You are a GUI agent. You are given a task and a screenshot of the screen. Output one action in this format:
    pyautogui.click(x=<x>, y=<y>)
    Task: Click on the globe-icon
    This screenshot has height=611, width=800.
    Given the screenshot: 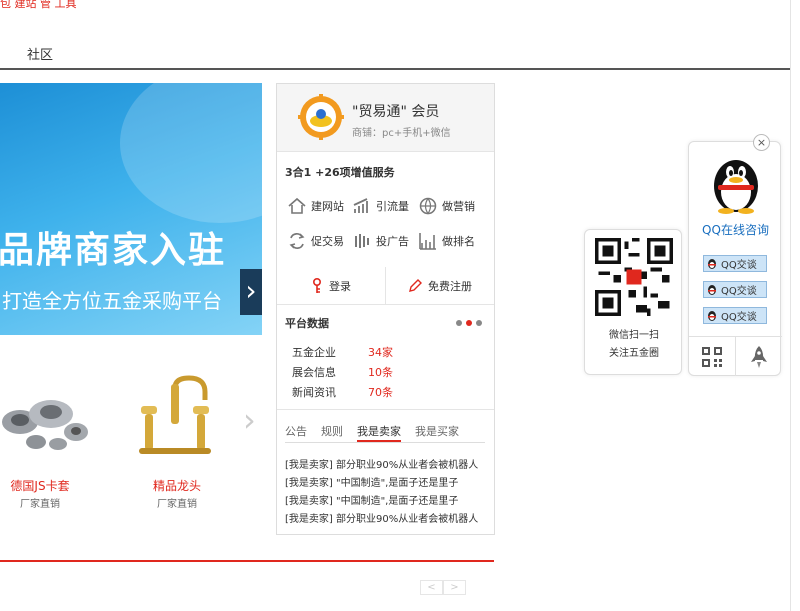 What is the action you would take?
    pyautogui.click(x=428, y=206)
    